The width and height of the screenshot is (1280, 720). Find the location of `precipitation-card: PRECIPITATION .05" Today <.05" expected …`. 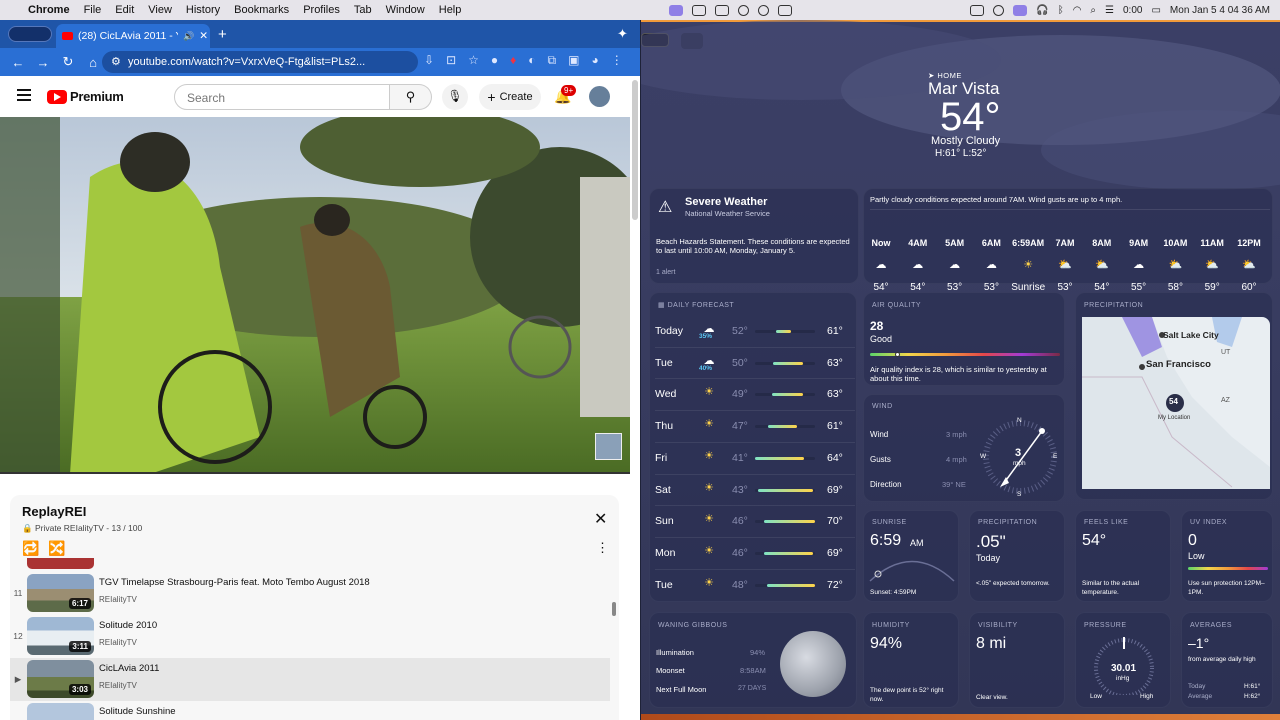

precipitation-card: PRECIPITATION .05" Today <.05" expected … is located at coordinates (1017, 556).